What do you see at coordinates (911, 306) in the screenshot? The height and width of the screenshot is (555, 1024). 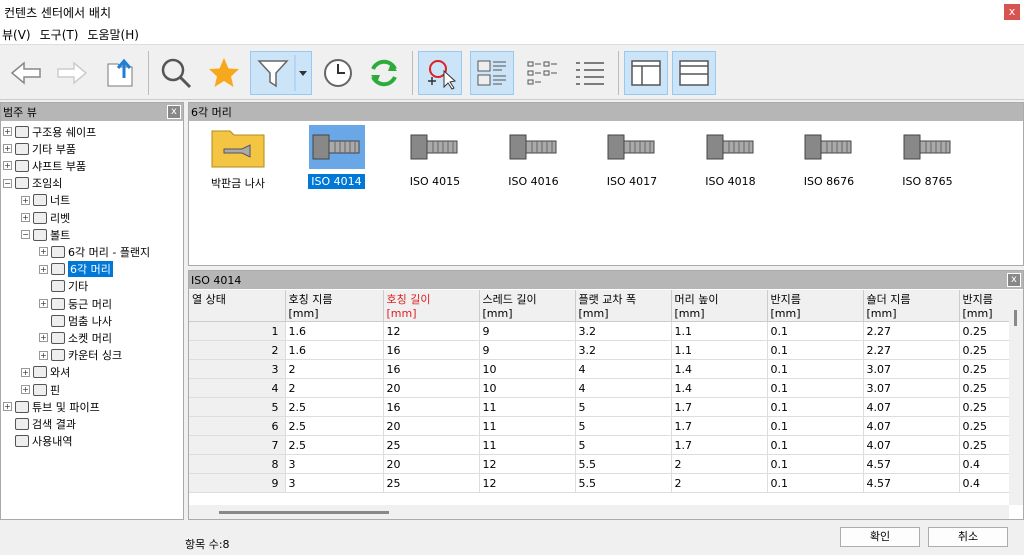 I see `column-header: 숄더 지름 [mm]` at bounding box center [911, 306].